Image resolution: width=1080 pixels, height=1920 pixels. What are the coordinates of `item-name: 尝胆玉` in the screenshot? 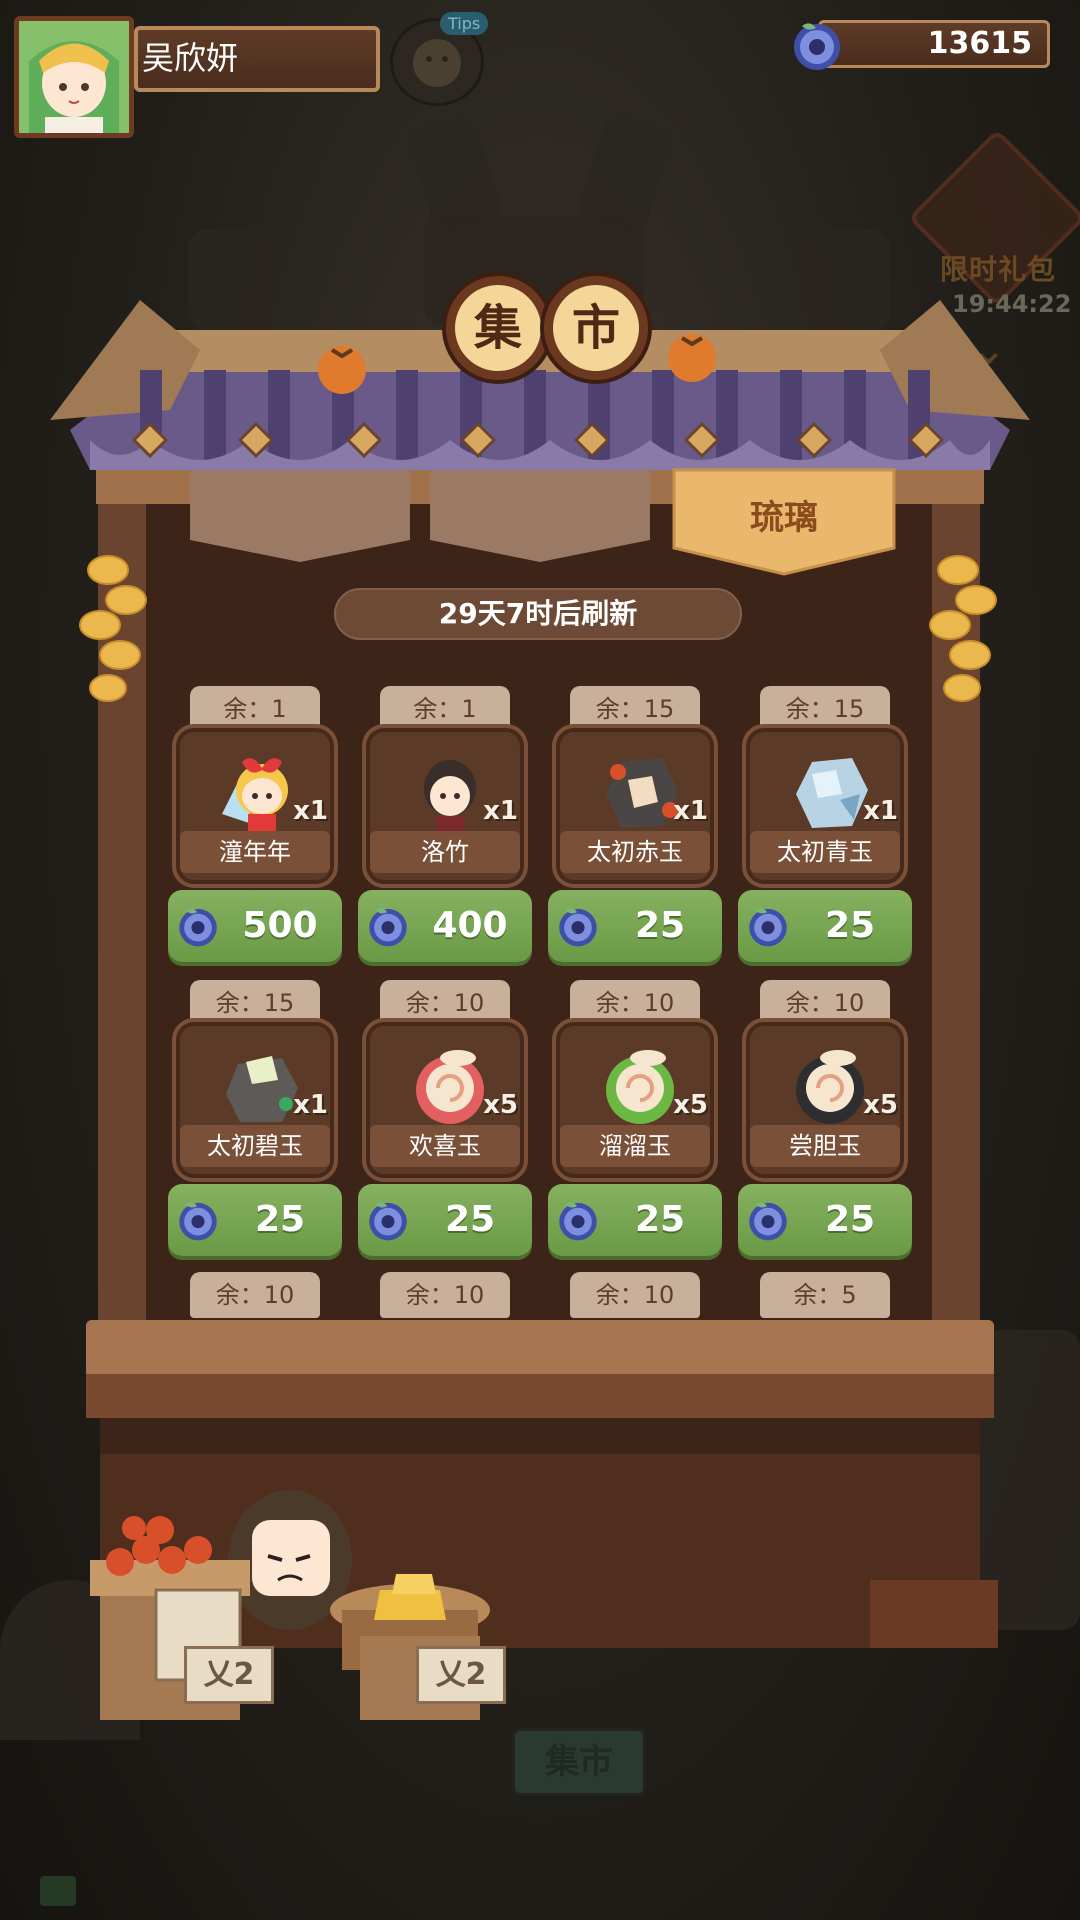 It's located at (825, 1146).